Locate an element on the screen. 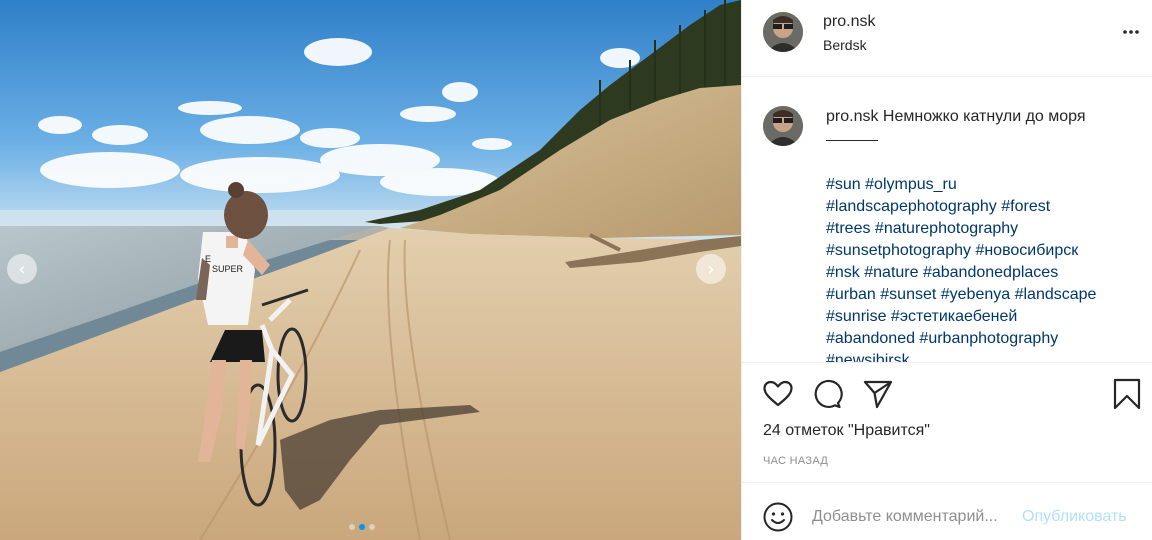 The height and width of the screenshot is (540, 1152). hashtag-line: #sunsetphotography #новосибирск is located at coordinates (986, 251).